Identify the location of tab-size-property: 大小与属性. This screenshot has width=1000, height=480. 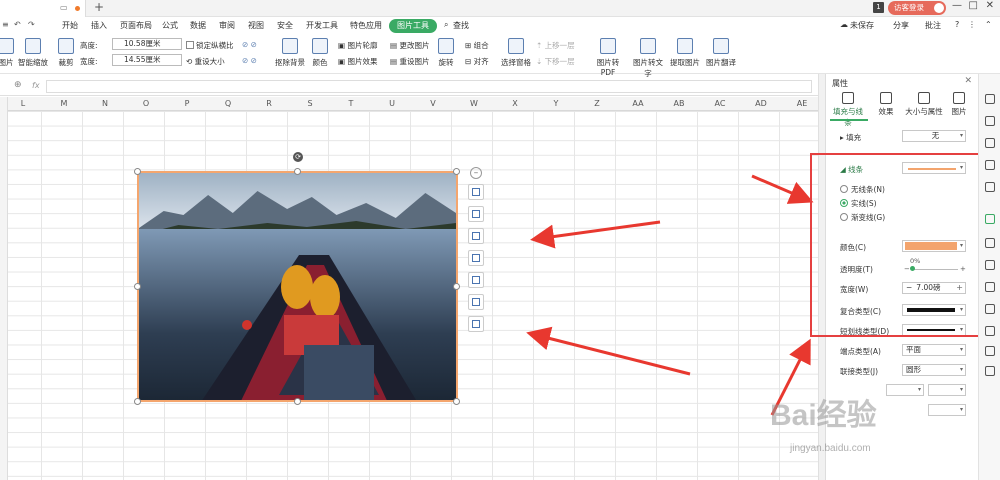
(924, 104).